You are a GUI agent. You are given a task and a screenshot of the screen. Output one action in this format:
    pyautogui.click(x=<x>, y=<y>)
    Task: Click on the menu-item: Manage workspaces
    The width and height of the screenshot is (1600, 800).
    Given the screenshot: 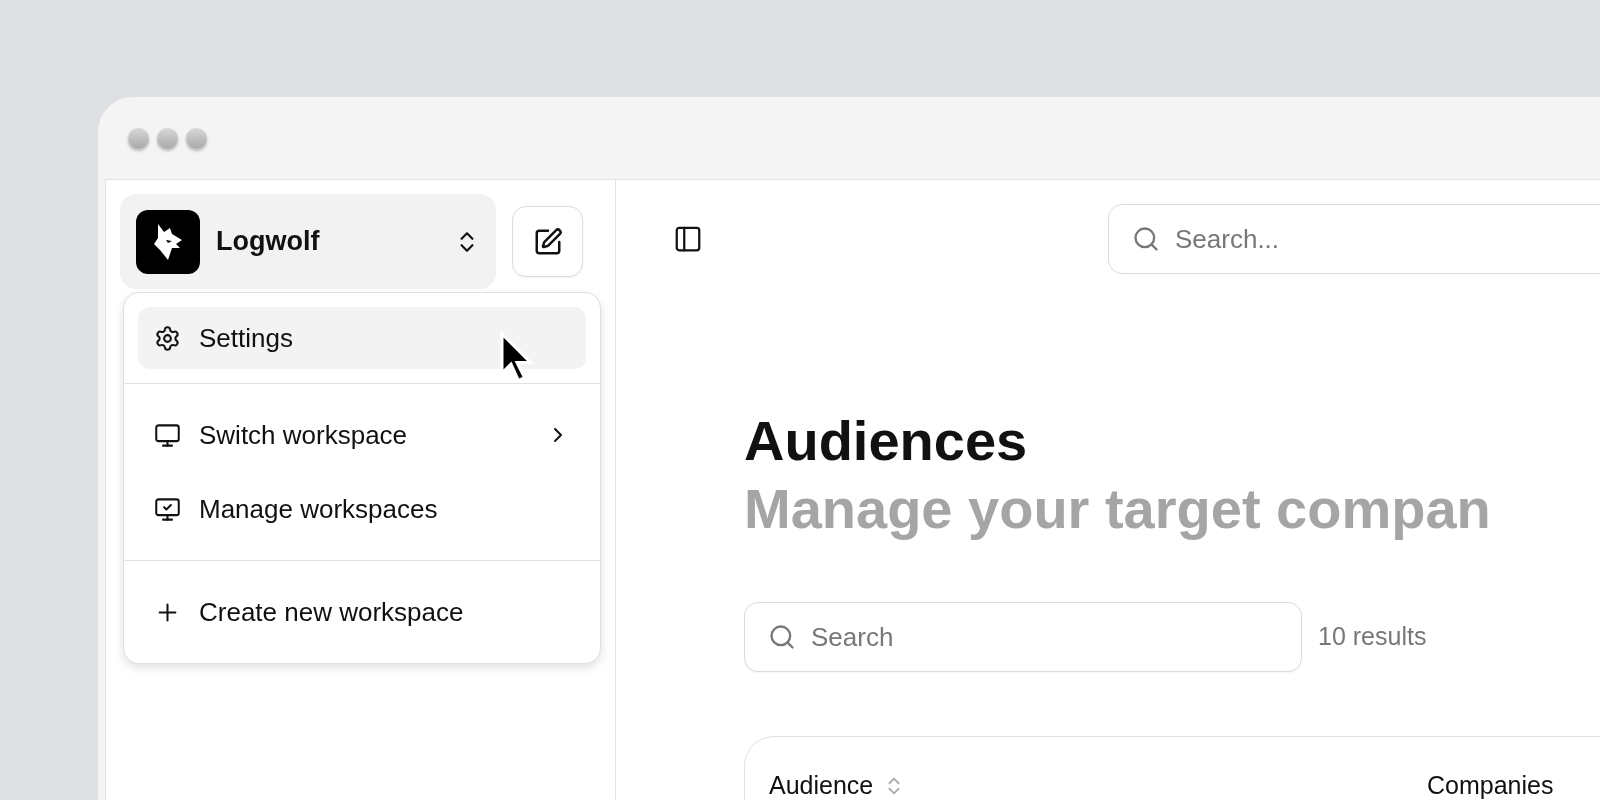 What is the action you would take?
    pyautogui.click(x=362, y=509)
    